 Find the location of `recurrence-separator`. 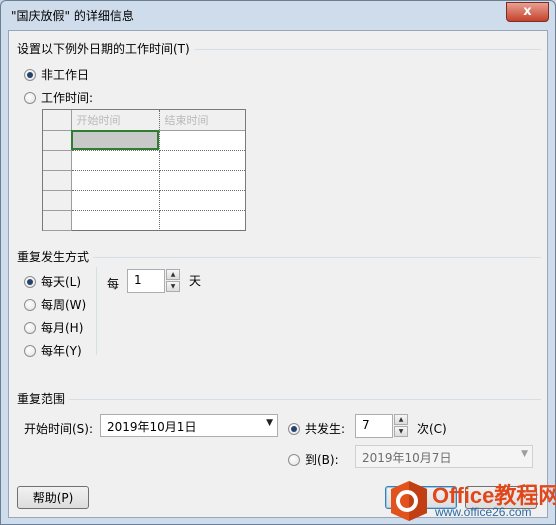

recurrence-separator is located at coordinates (279, 257).